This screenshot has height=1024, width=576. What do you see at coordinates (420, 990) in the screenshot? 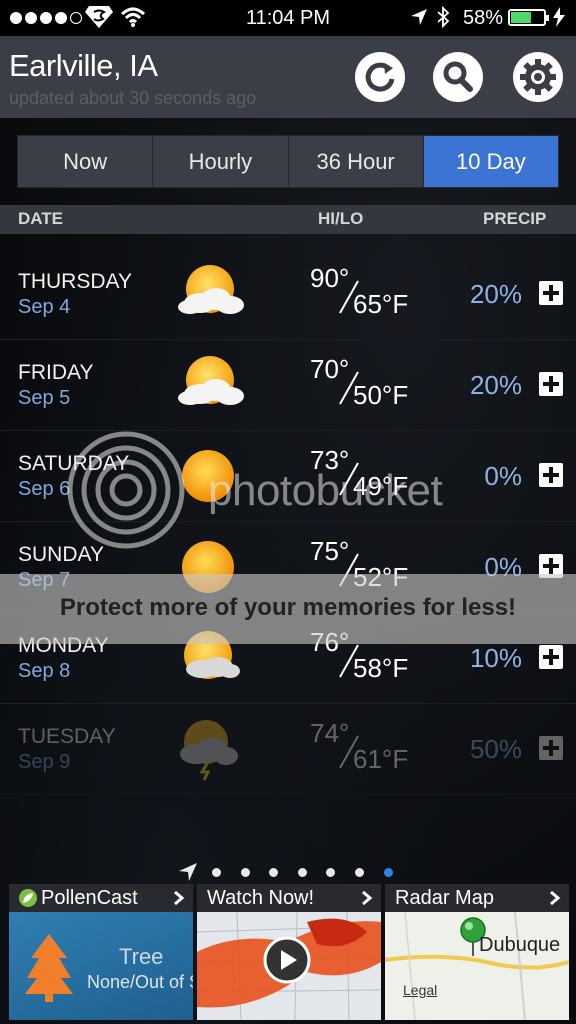
I see `map-legal-link: Legal` at bounding box center [420, 990].